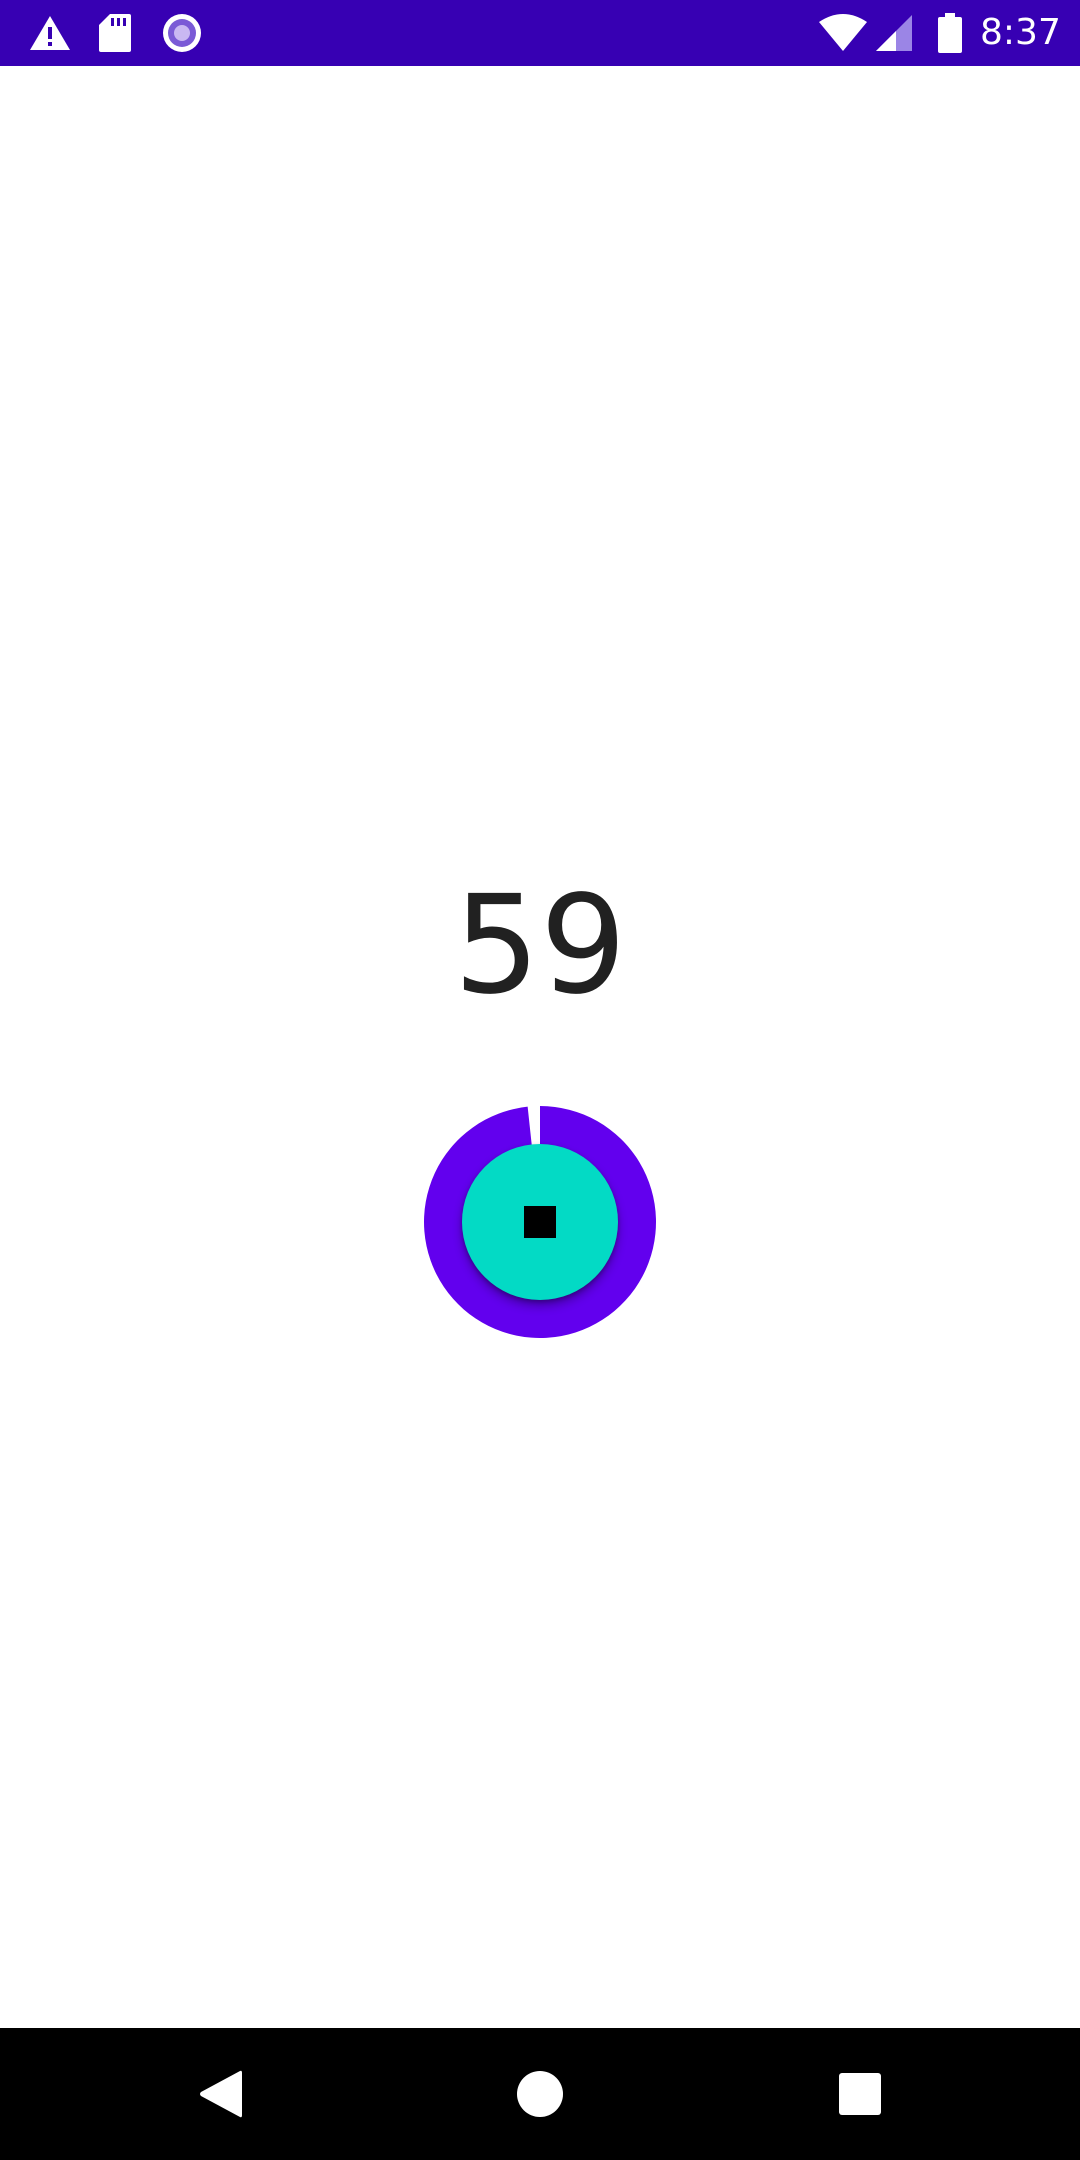 This screenshot has height=2160, width=1080. I want to click on stop-icon, so click(540, 1222).